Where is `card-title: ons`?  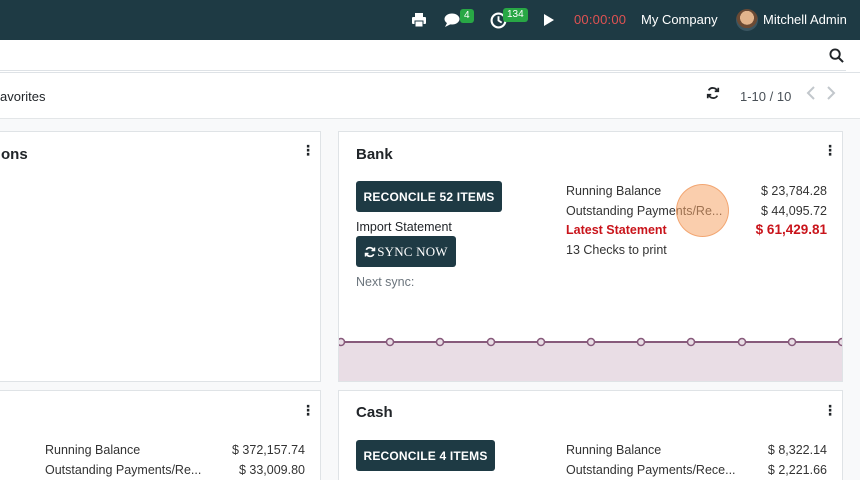 card-title: ons is located at coordinates (14, 154).